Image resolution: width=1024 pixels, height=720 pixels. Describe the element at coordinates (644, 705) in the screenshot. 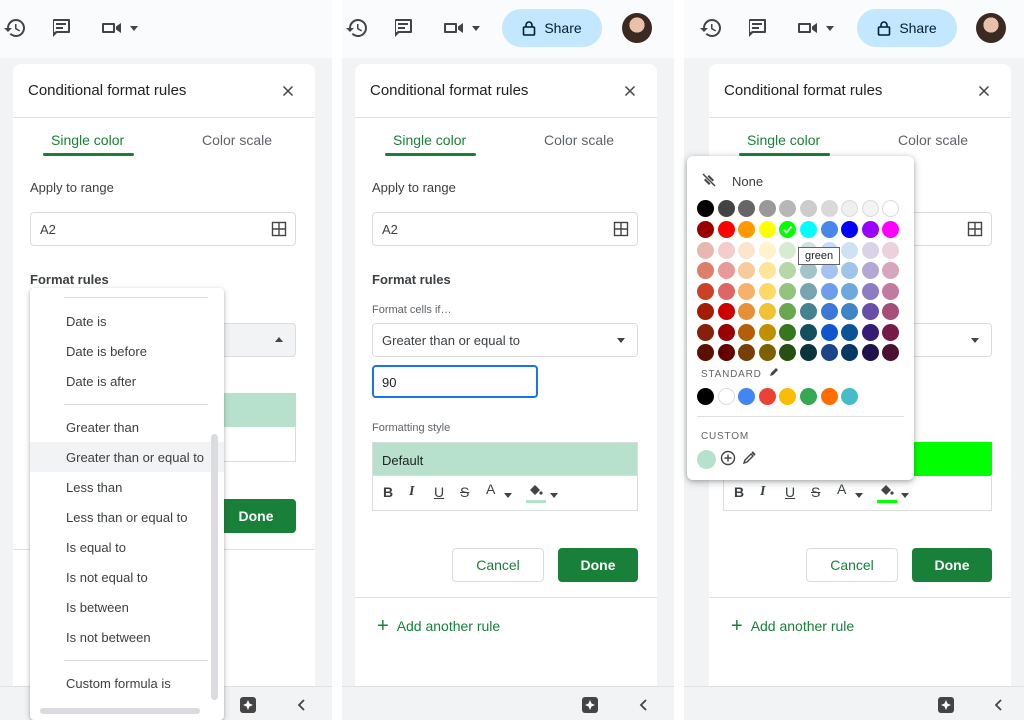

I see `collapse-icon` at that location.